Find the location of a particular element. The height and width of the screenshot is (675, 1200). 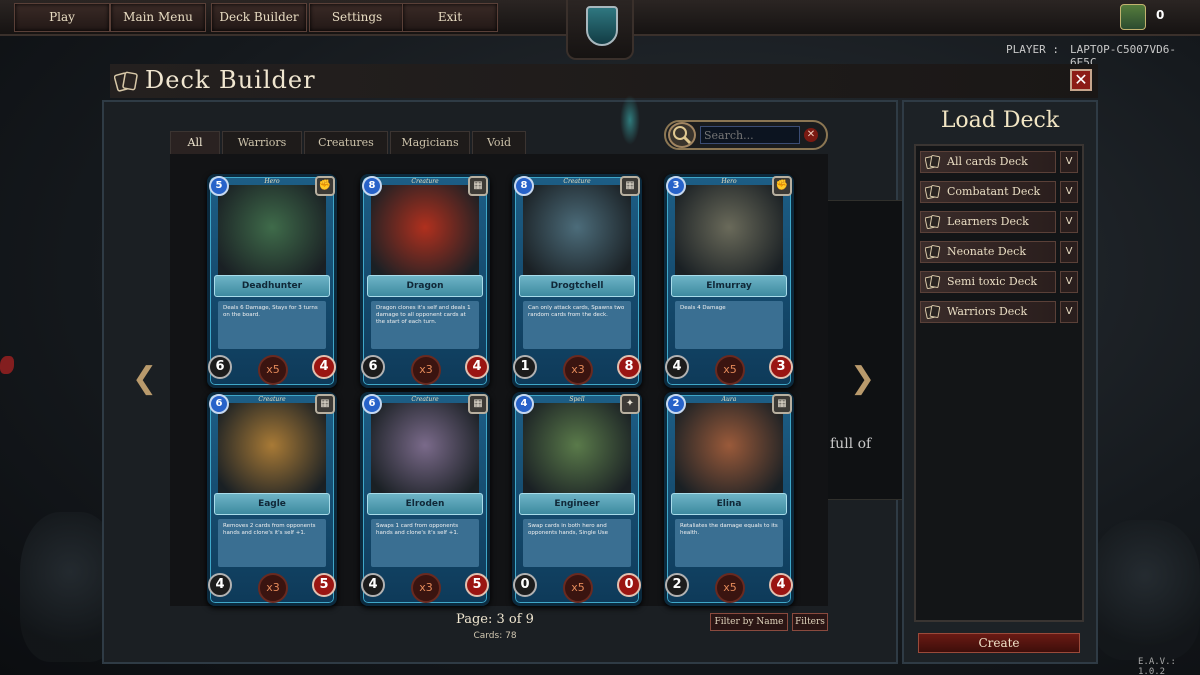

search-icon is located at coordinates (682, 135).